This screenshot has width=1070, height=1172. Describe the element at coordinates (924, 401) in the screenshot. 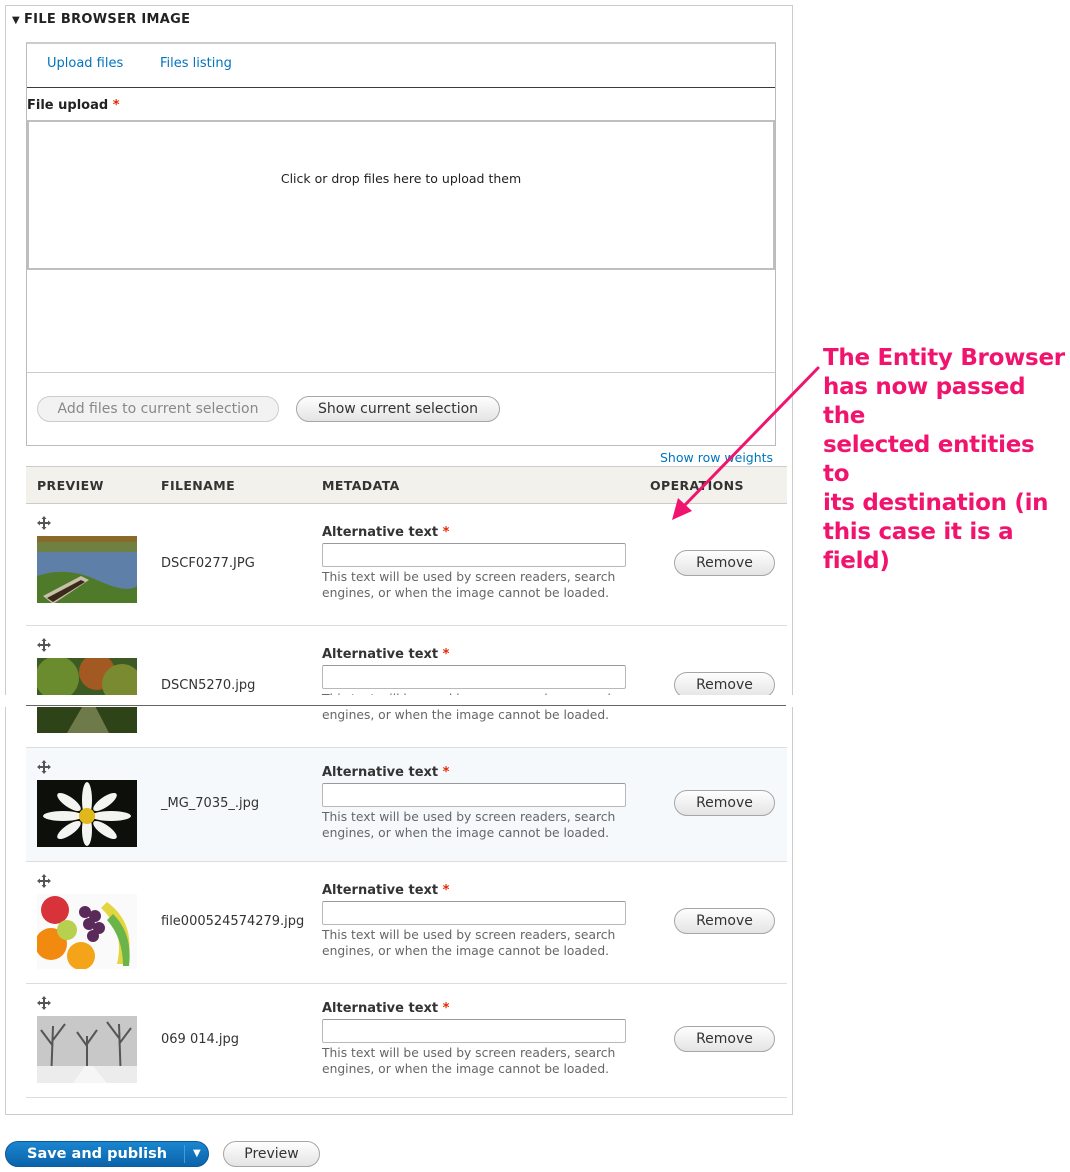

I see `annotation-line: has now passed the` at that location.